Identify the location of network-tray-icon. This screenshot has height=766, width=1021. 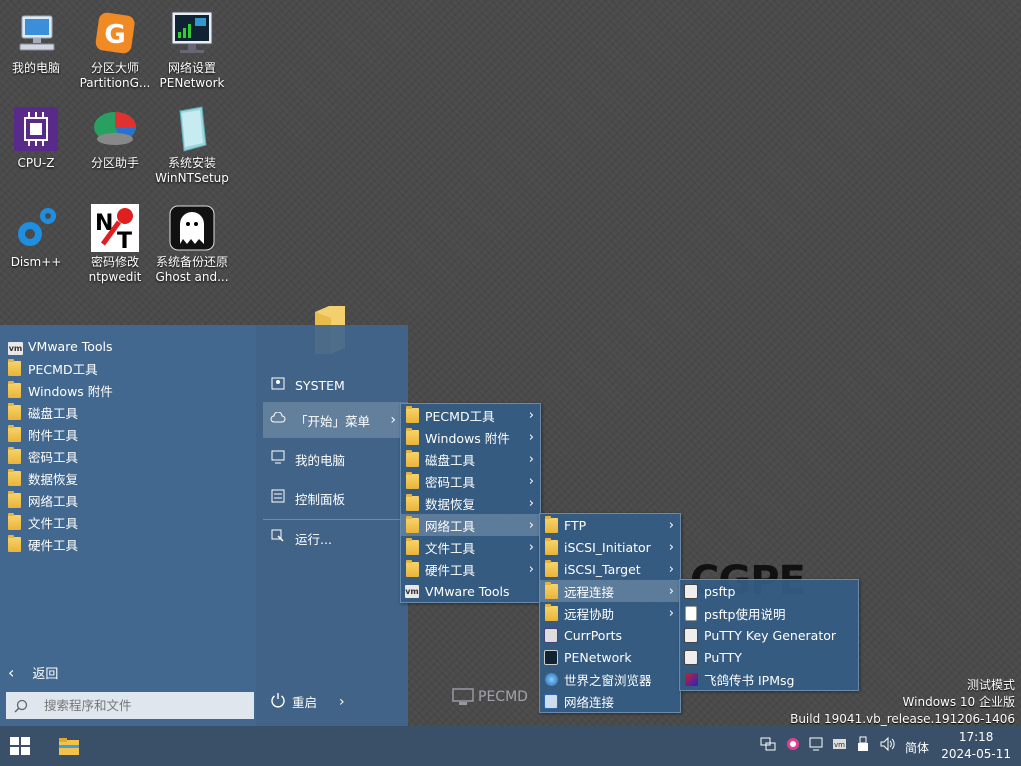
(768, 745).